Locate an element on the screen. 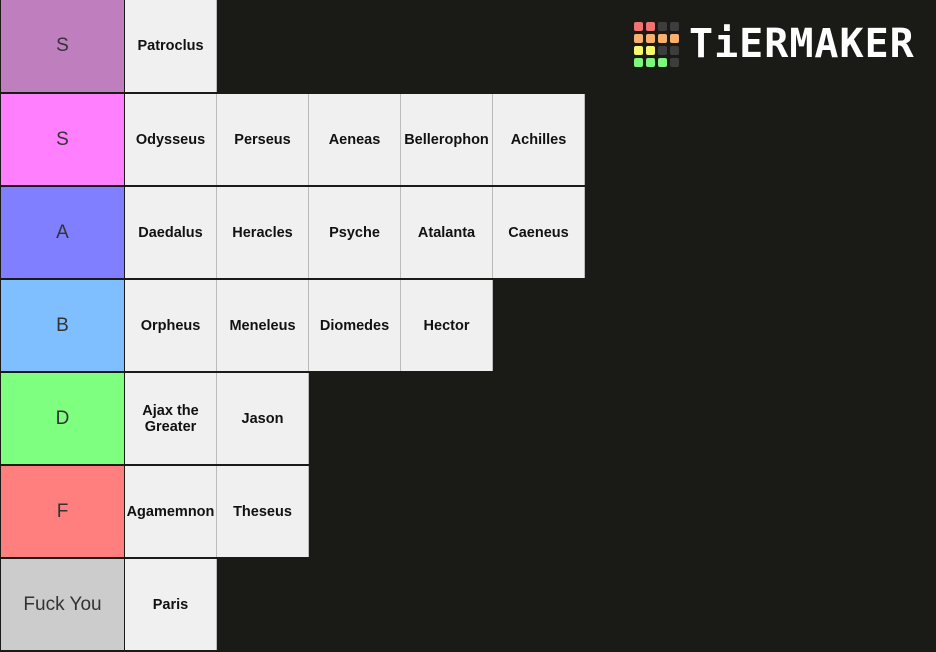 The height and width of the screenshot is (652, 936). tiermaker-logo: TiERMAKER is located at coordinates (774, 44).